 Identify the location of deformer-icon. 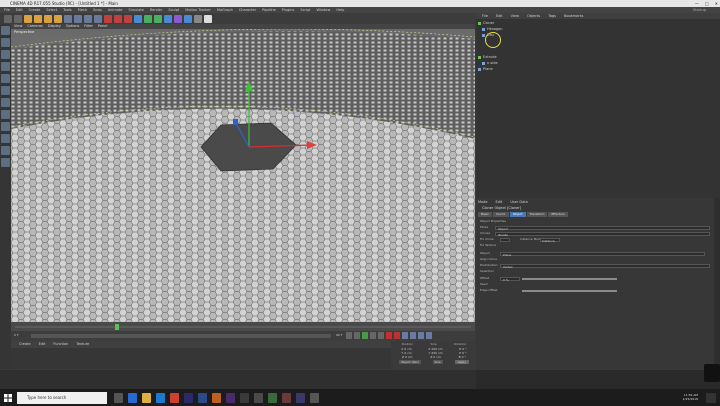
(178, 18).